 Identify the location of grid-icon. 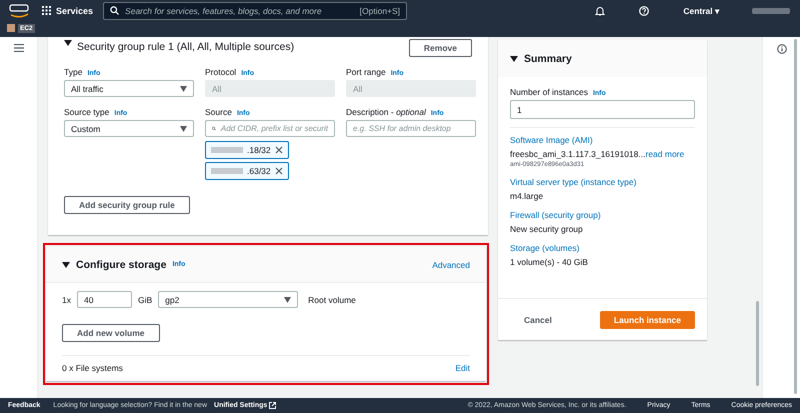
(46, 10).